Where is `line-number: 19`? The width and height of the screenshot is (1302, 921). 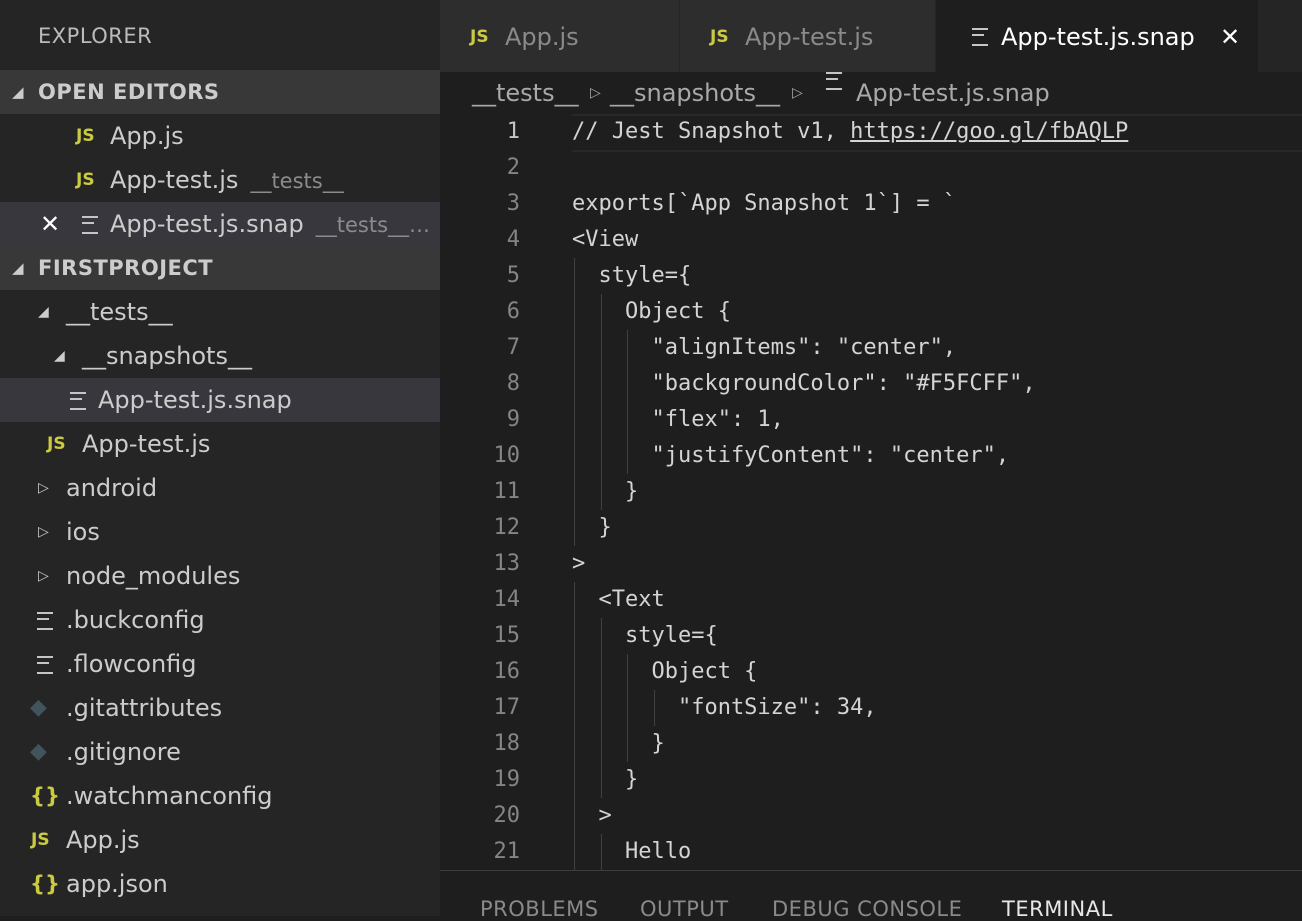 line-number: 19 is located at coordinates (507, 779).